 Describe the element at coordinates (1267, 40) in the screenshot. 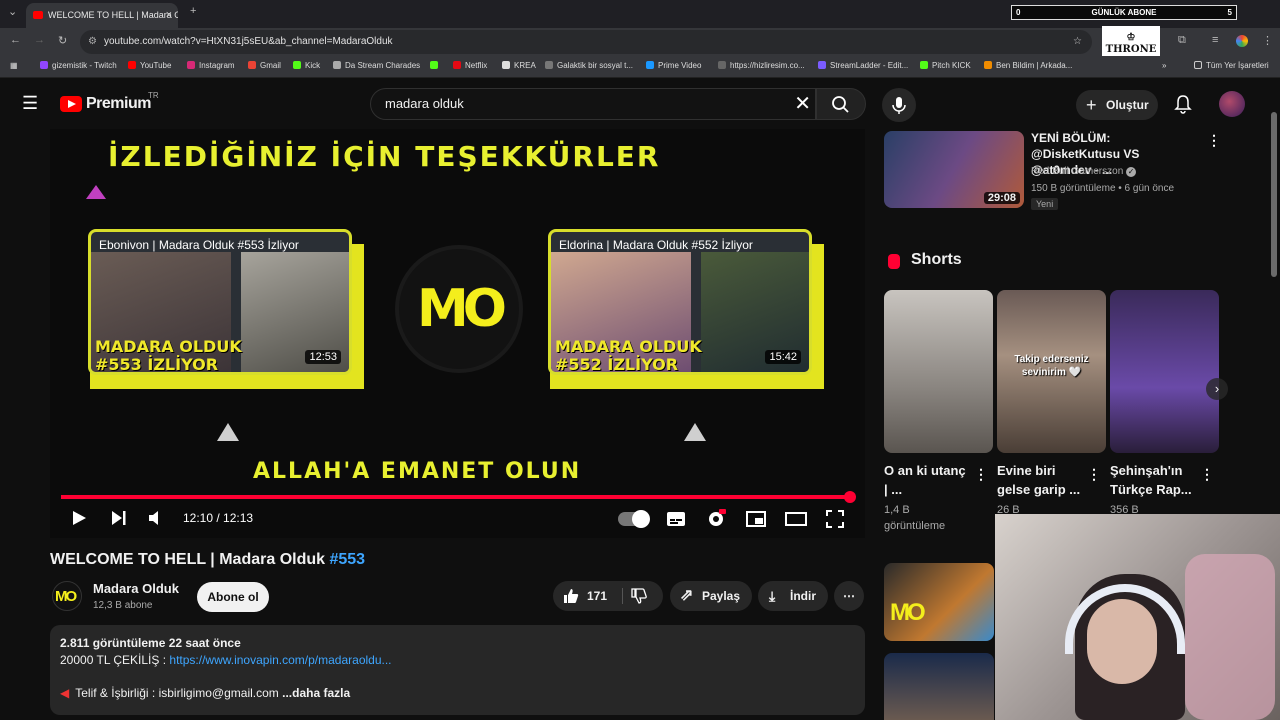

I see `browser-menu-icon: ⋮` at that location.